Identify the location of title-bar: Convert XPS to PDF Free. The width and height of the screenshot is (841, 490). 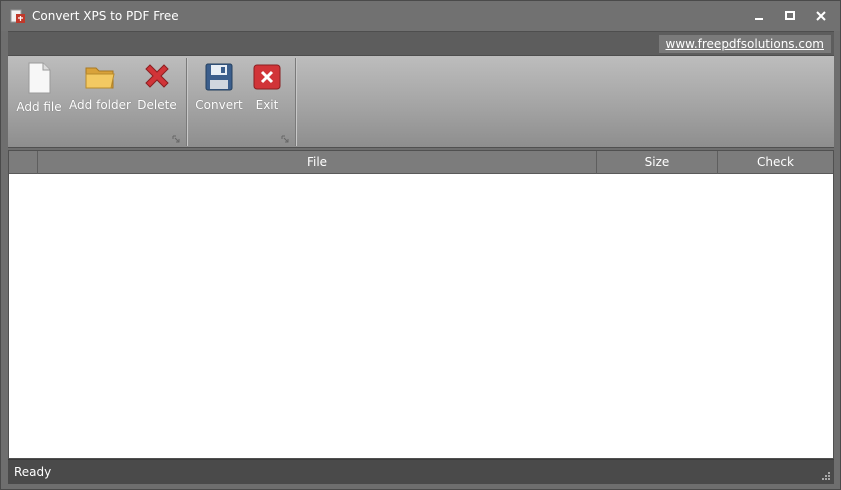
(420, 16).